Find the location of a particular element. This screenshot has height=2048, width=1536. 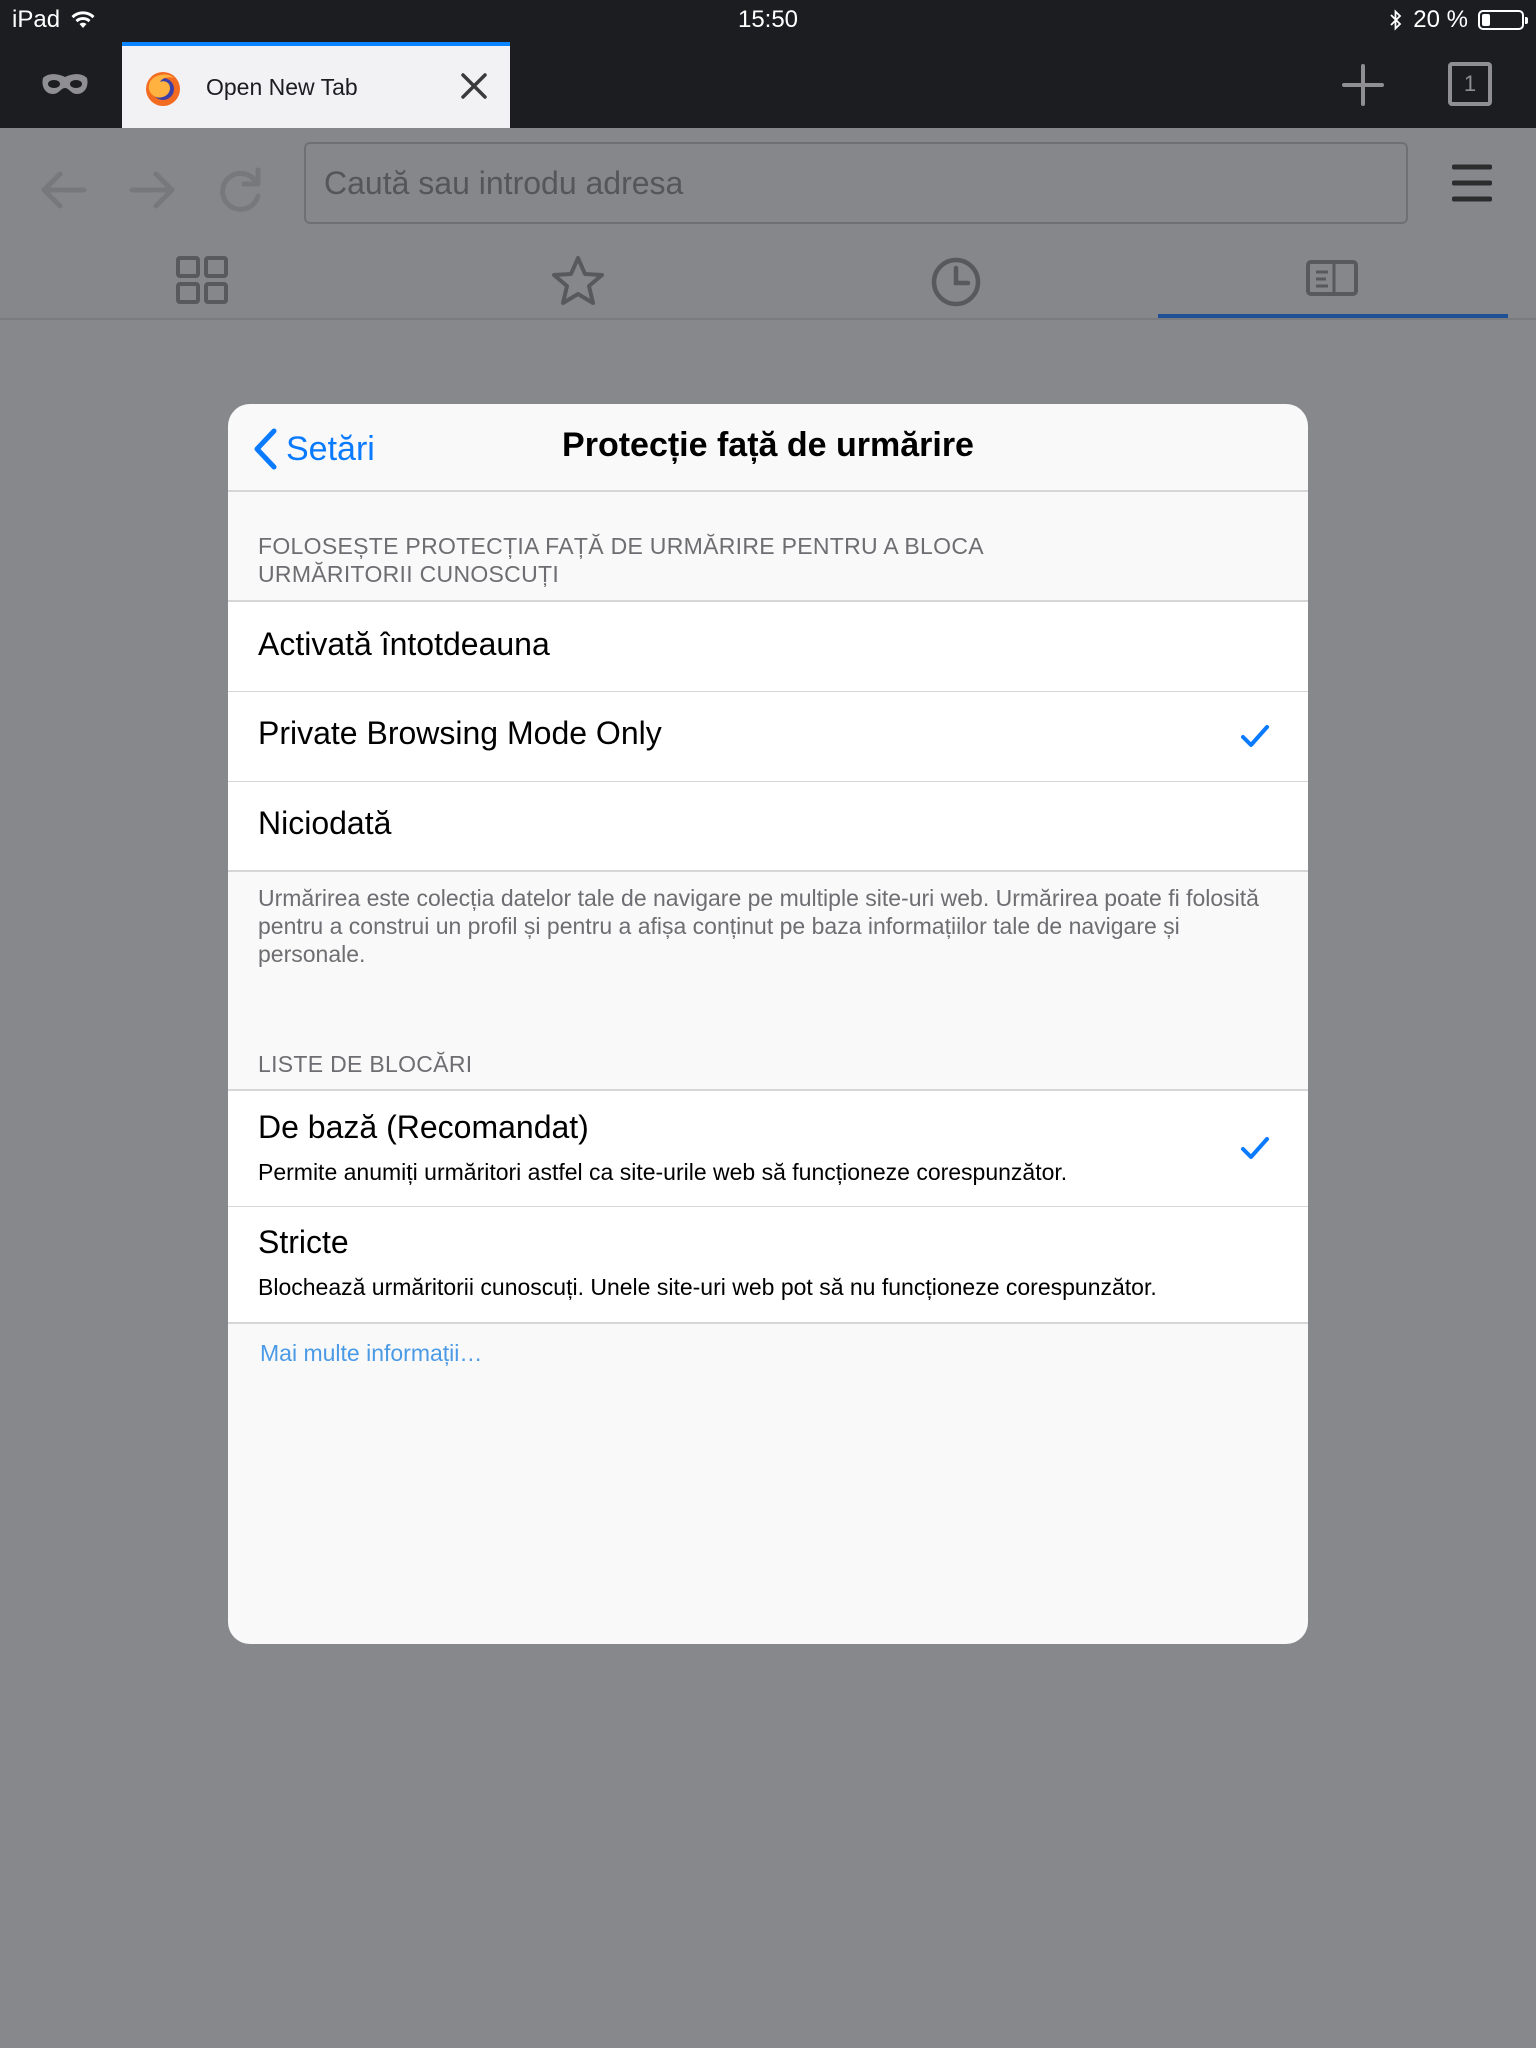

battery-fill is located at coordinates (1486, 20).